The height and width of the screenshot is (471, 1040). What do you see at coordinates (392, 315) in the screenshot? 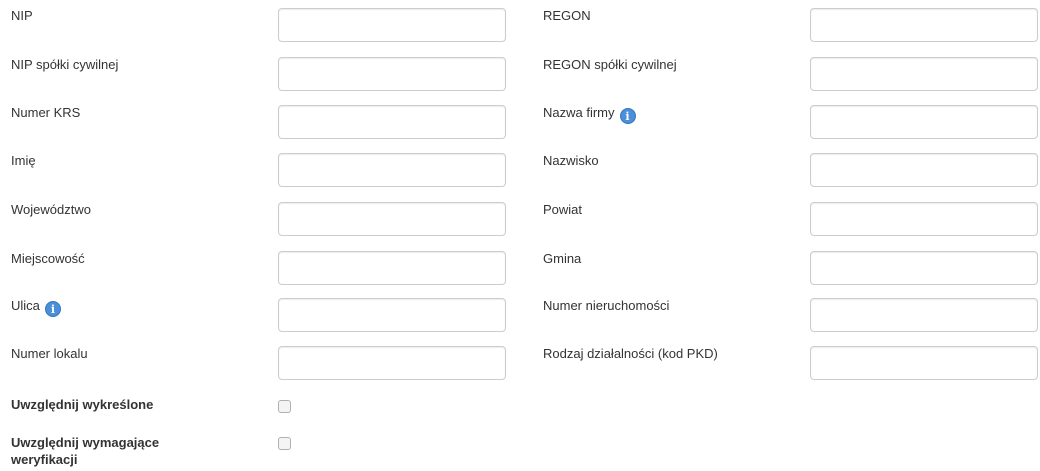
I see `street-input` at bounding box center [392, 315].